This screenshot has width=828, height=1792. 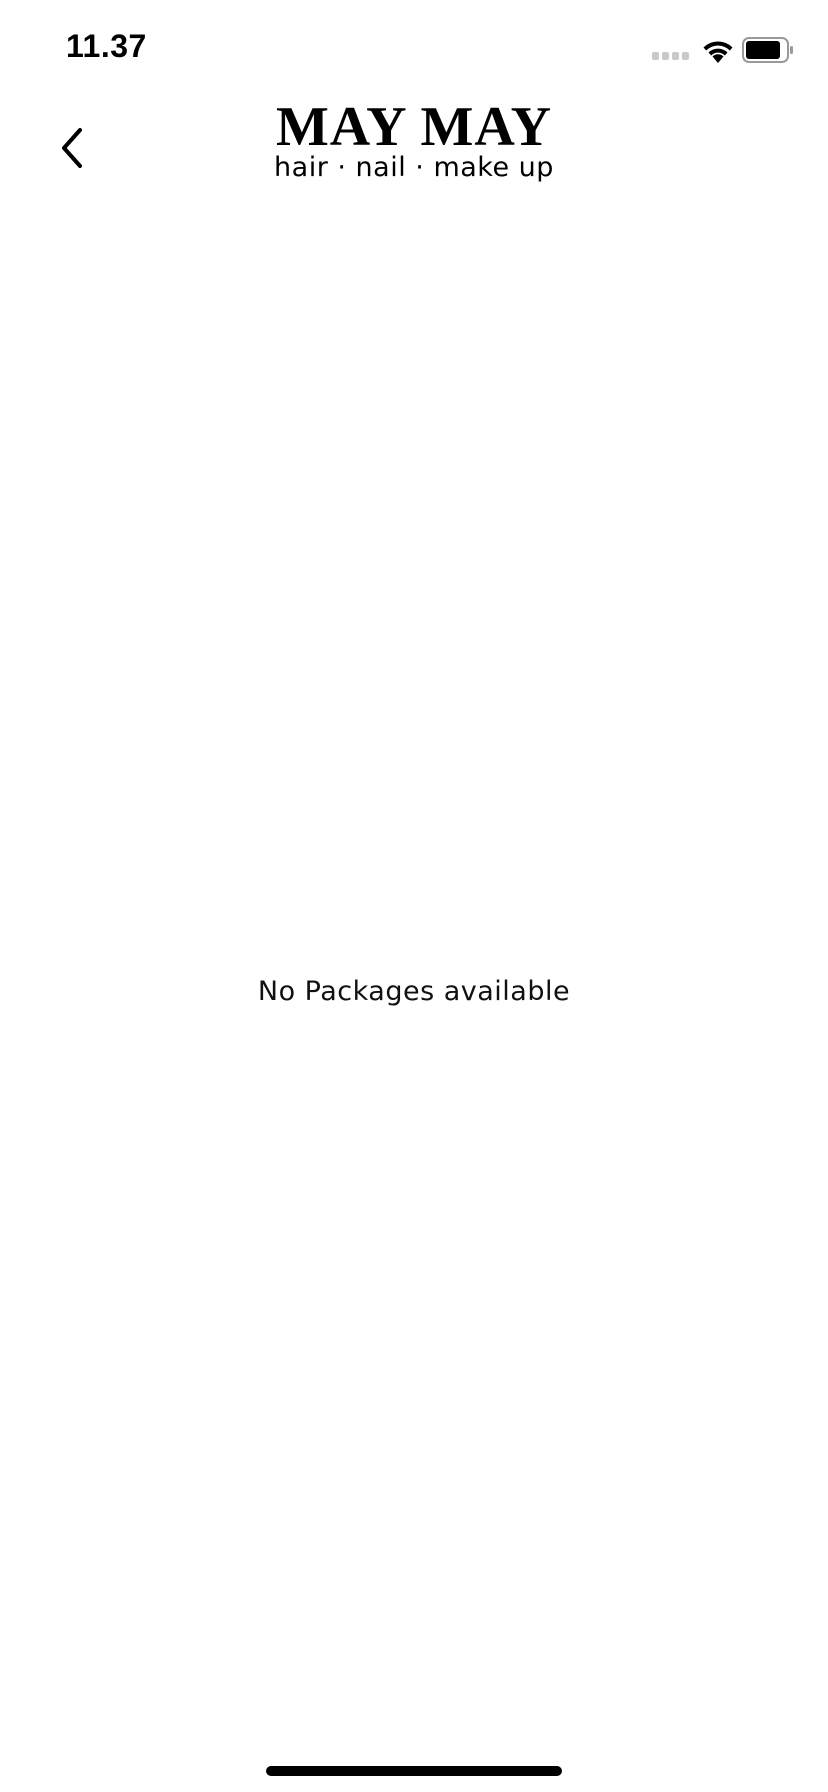 What do you see at coordinates (670, 56) in the screenshot?
I see `cellular-signal-icon` at bounding box center [670, 56].